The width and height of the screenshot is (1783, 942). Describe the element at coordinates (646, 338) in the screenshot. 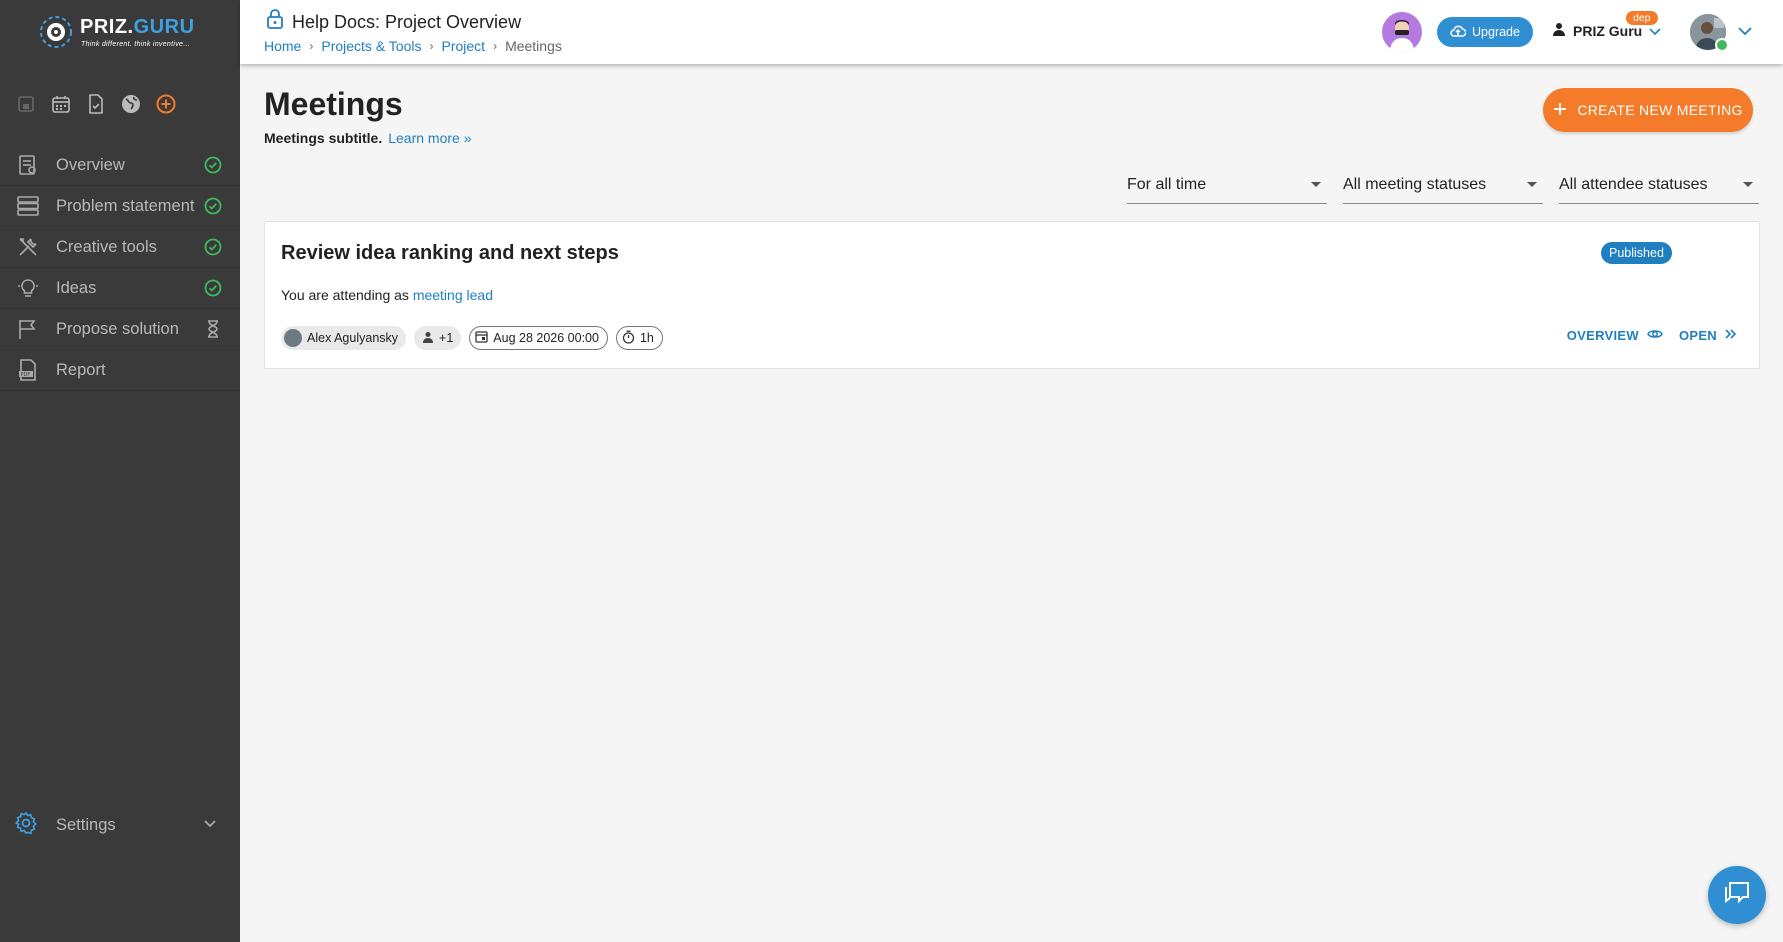

I see `meeting-duration: 1h` at that location.